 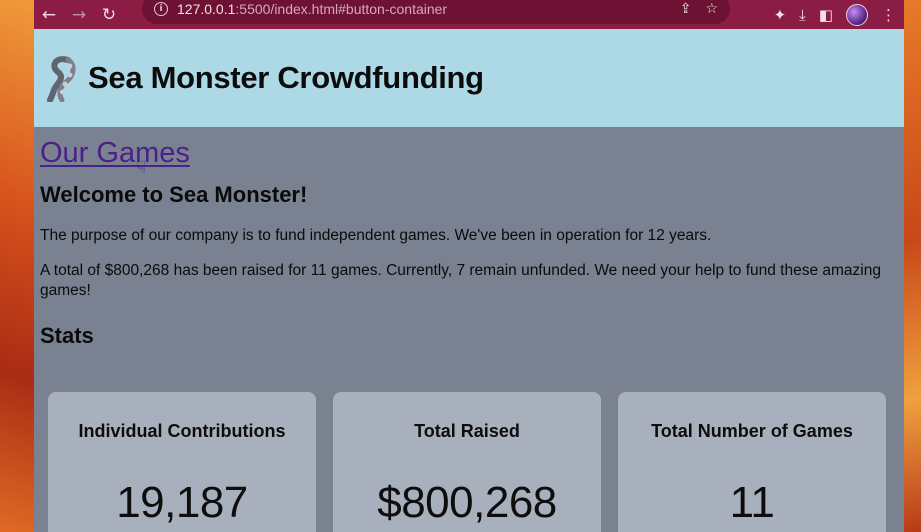 I want to click on arrow-left-icon: ←, so click(x=49, y=14).